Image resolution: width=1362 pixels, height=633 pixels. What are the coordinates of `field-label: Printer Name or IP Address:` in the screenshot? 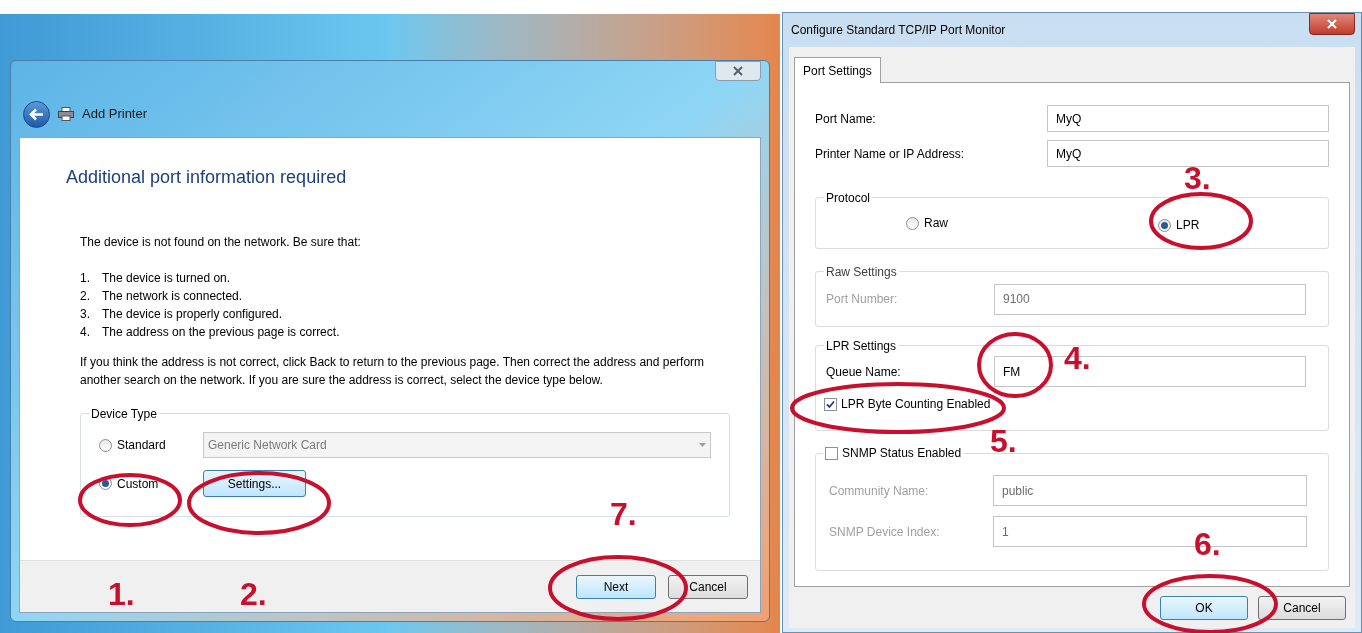 It's located at (890, 154).